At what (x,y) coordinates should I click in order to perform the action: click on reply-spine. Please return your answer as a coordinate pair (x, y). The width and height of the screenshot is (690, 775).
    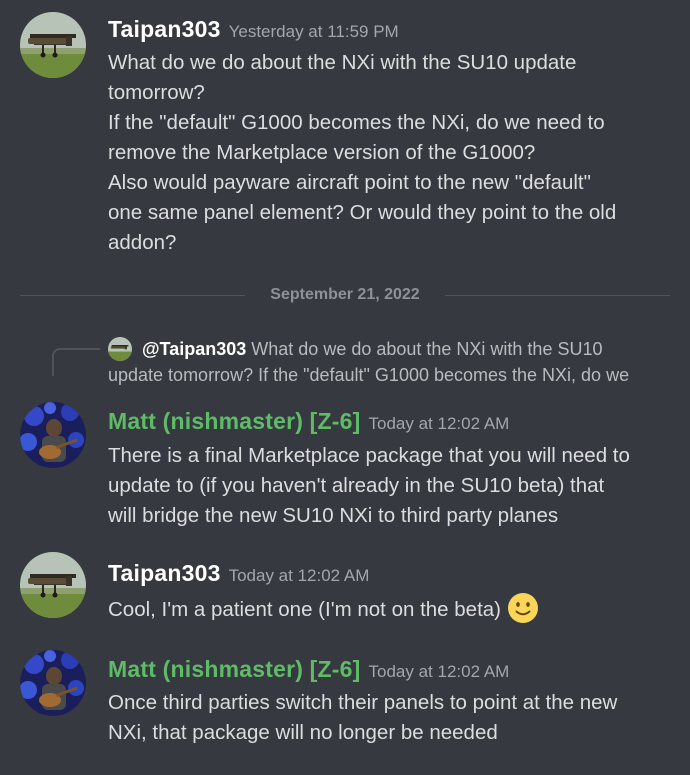
    Looking at the image, I should click on (76, 362).